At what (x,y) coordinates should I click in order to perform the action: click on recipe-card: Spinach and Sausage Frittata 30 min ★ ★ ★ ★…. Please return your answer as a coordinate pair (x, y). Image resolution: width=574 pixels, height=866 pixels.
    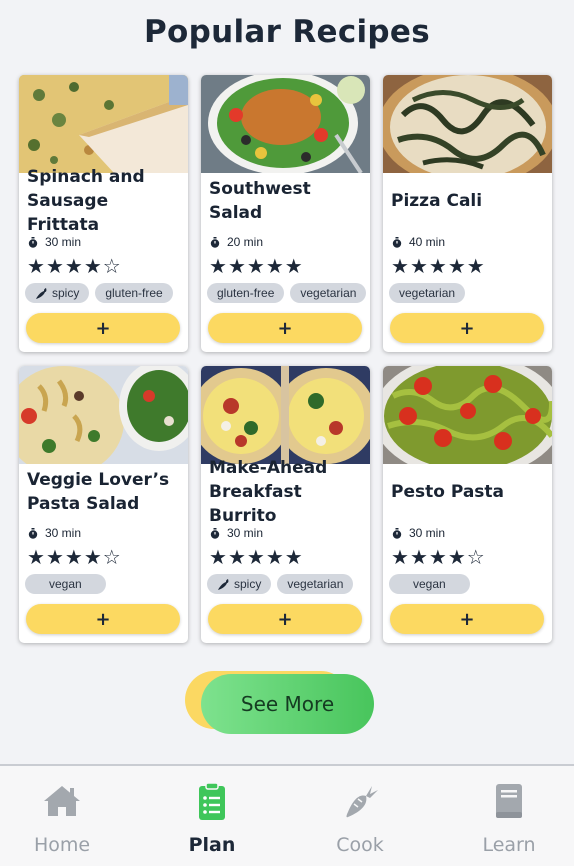
    Looking at the image, I should click on (103, 213).